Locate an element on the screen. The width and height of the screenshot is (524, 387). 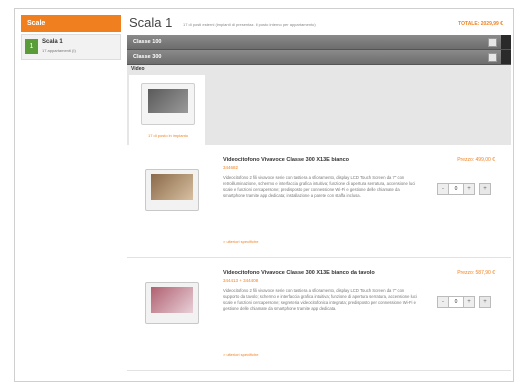
monitor-screen is located at coordinates (168, 101).